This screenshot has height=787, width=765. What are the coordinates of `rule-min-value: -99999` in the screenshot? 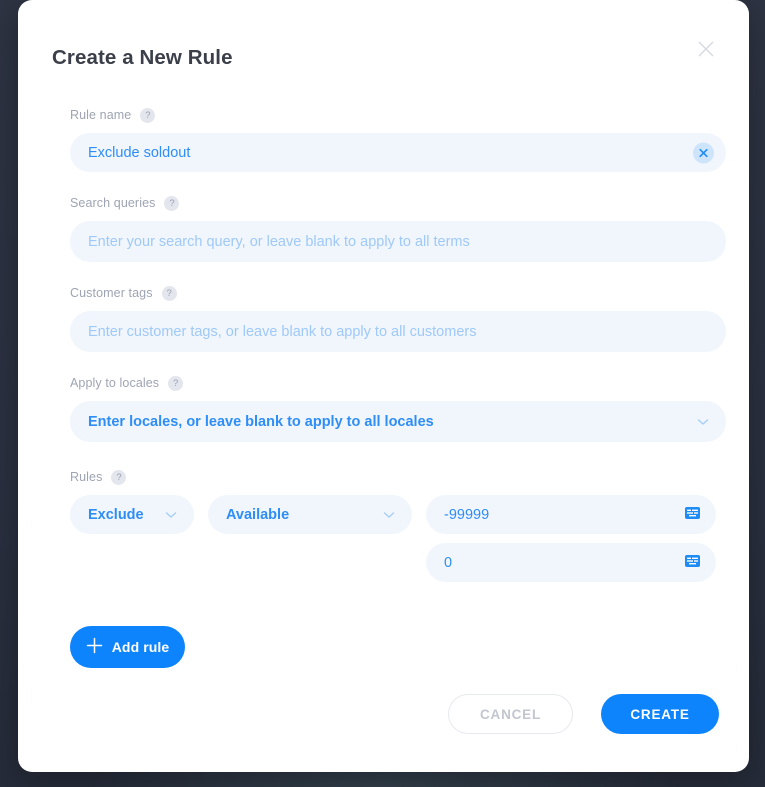 It's located at (467, 514).